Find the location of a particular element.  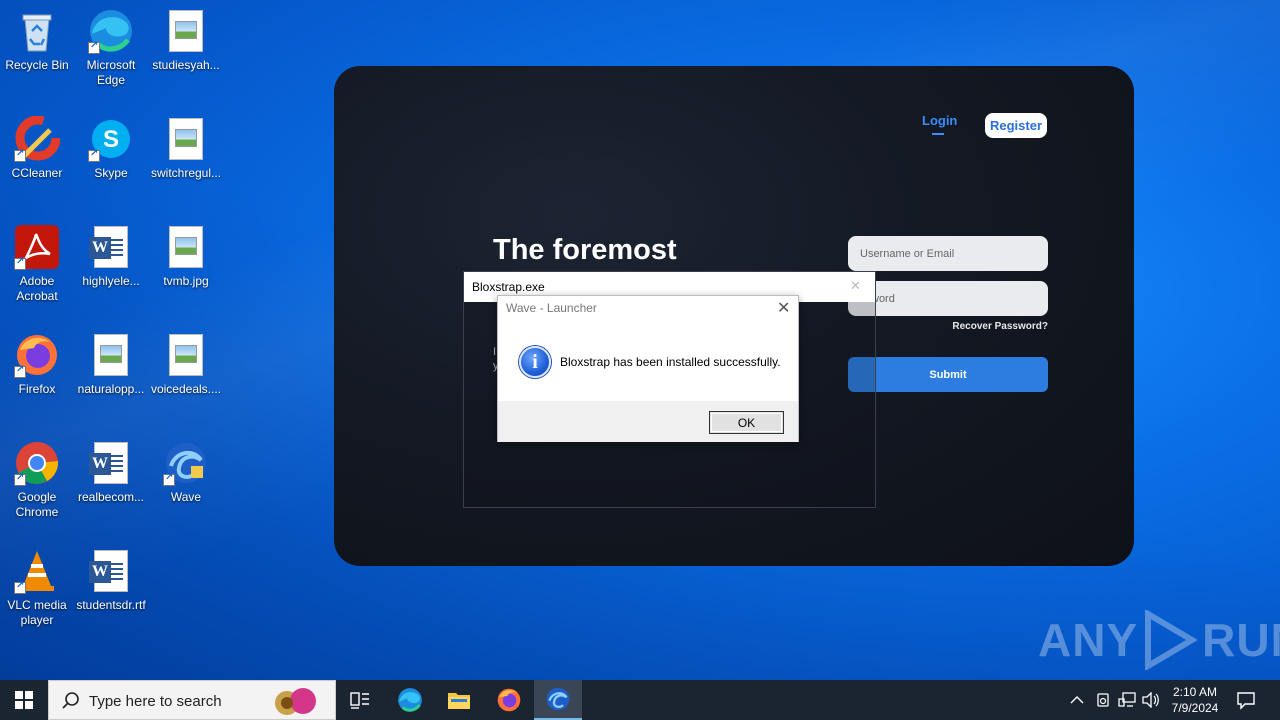

speaker-icon is located at coordinates (1150, 700).